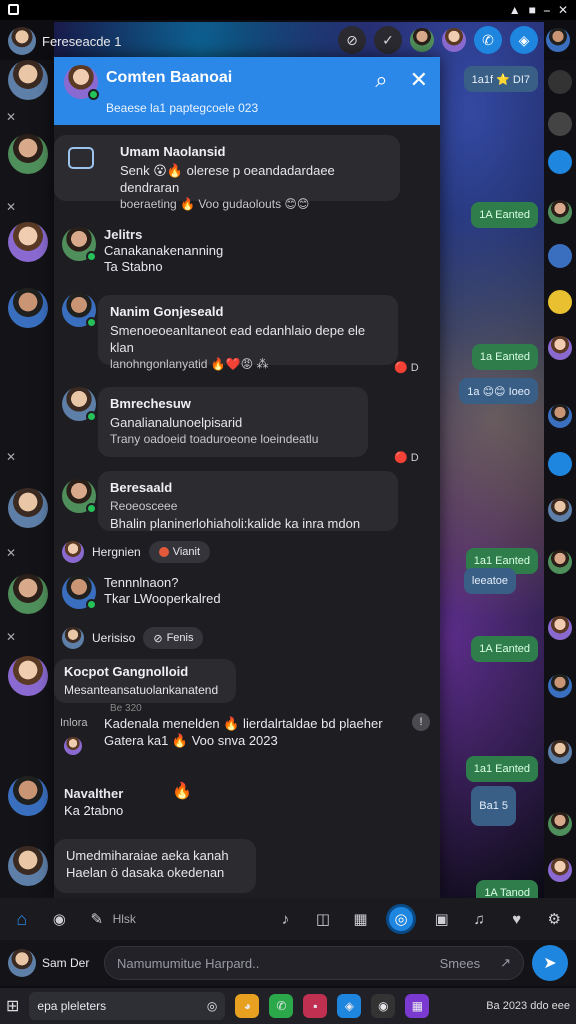 The width and height of the screenshot is (576, 1024). What do you see at coordinates (489, 581) in the screenshot?
I see `side-bubble: leeatoe` at bounding box center [489, 581].